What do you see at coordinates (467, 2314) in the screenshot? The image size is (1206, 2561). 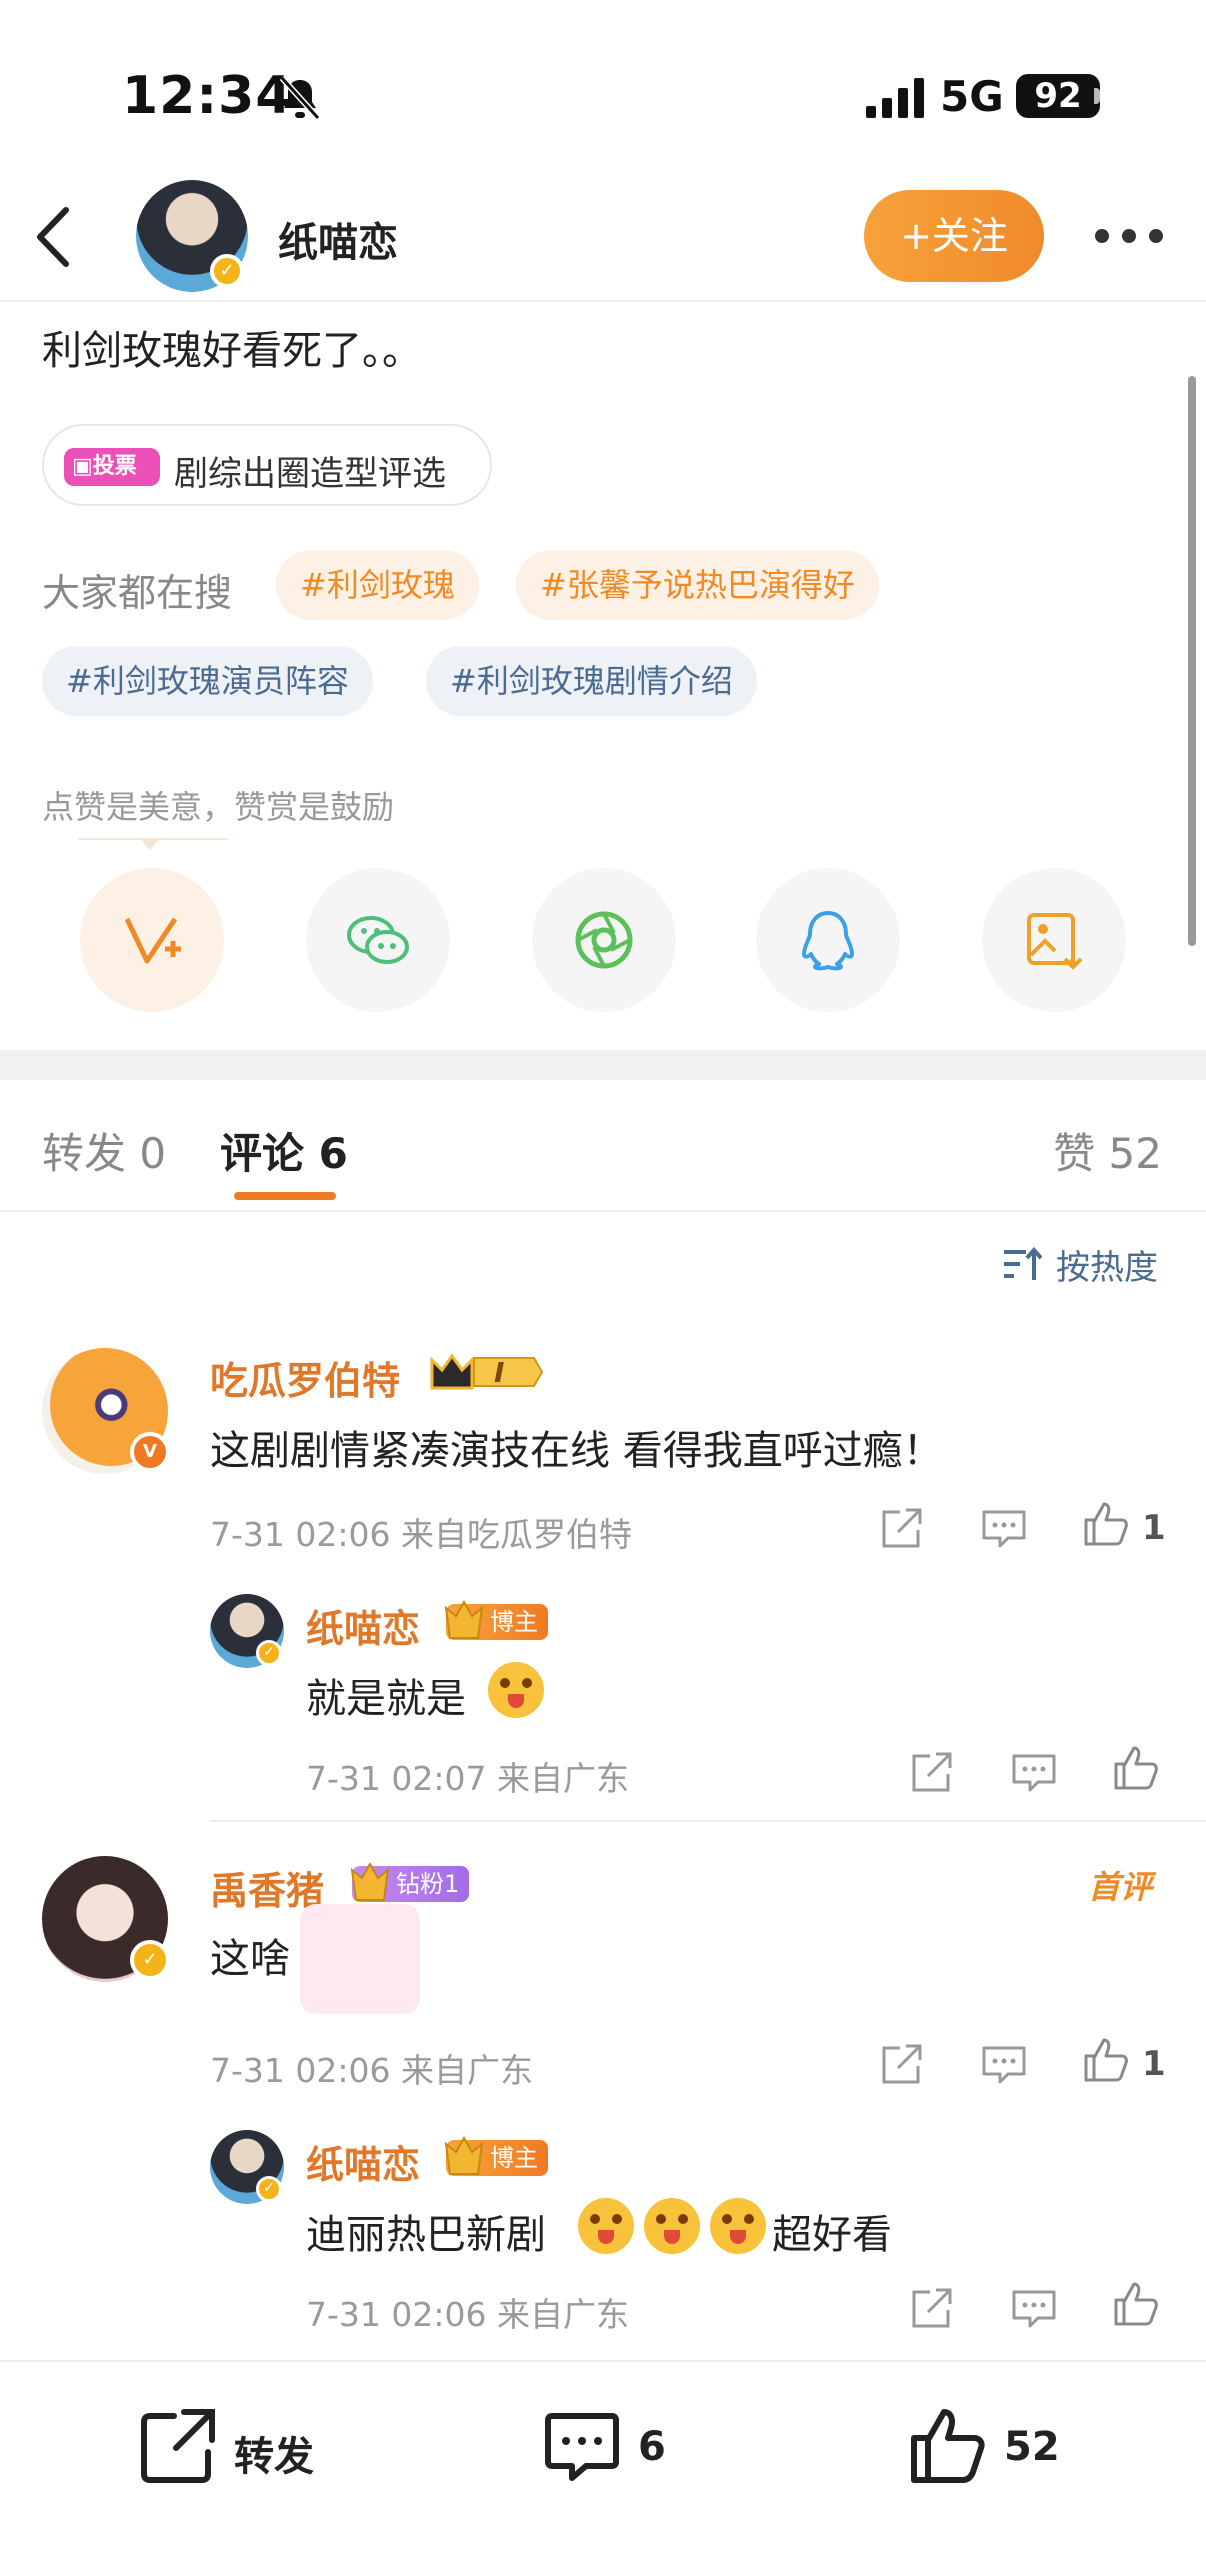 I see `reply-meta: 7-31 02:06 来自广东` at bounding box center [467, 2314].